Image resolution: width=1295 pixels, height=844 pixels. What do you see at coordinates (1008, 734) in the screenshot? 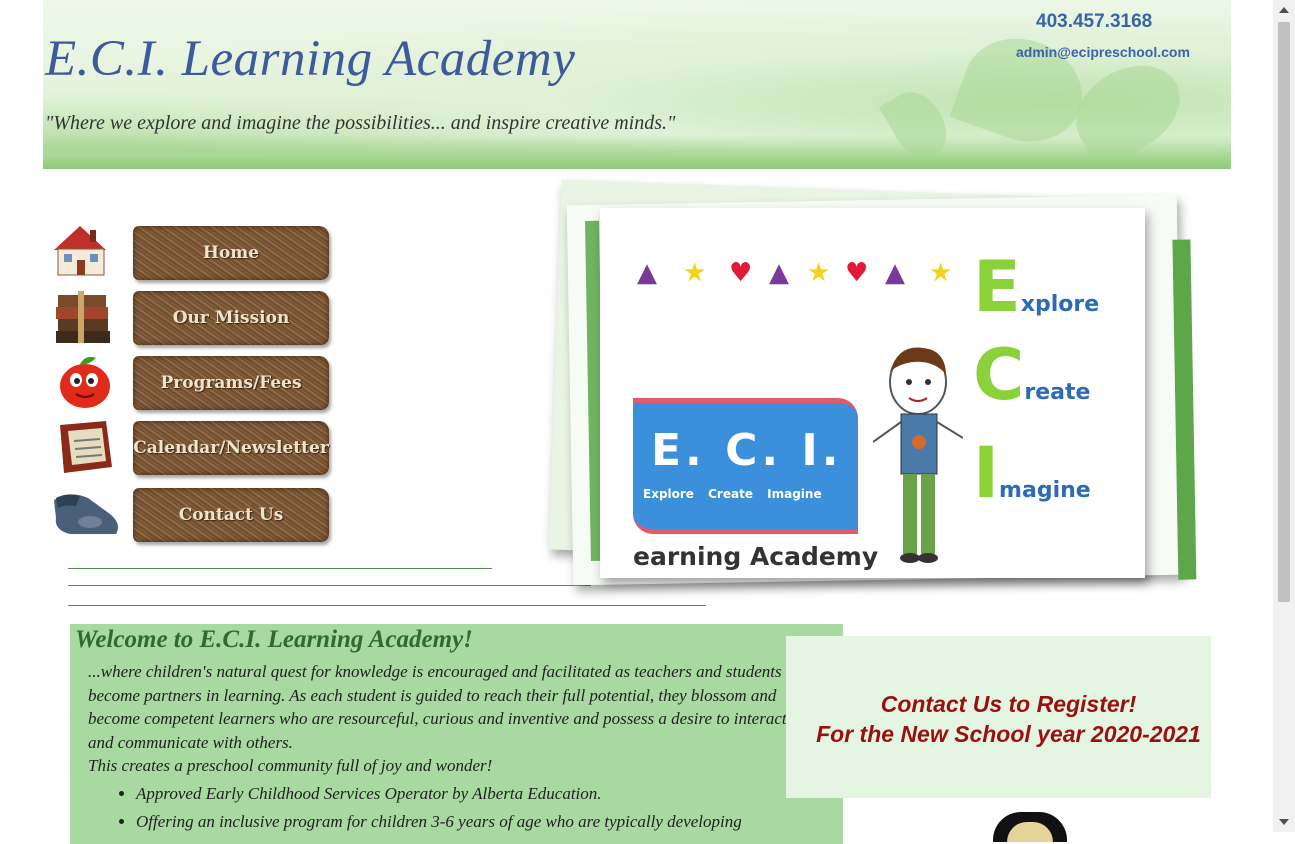
I see `register-line-2: For the New School year 2020-2021` at bounding box center [1008, 734].